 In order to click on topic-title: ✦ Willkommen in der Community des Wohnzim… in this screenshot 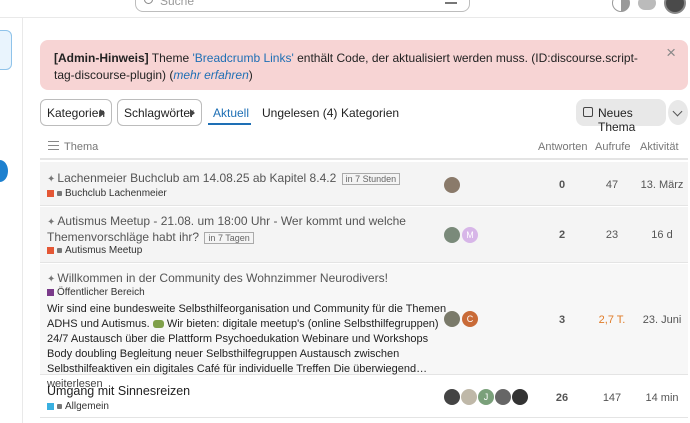, I will do `click(217, 279)`.